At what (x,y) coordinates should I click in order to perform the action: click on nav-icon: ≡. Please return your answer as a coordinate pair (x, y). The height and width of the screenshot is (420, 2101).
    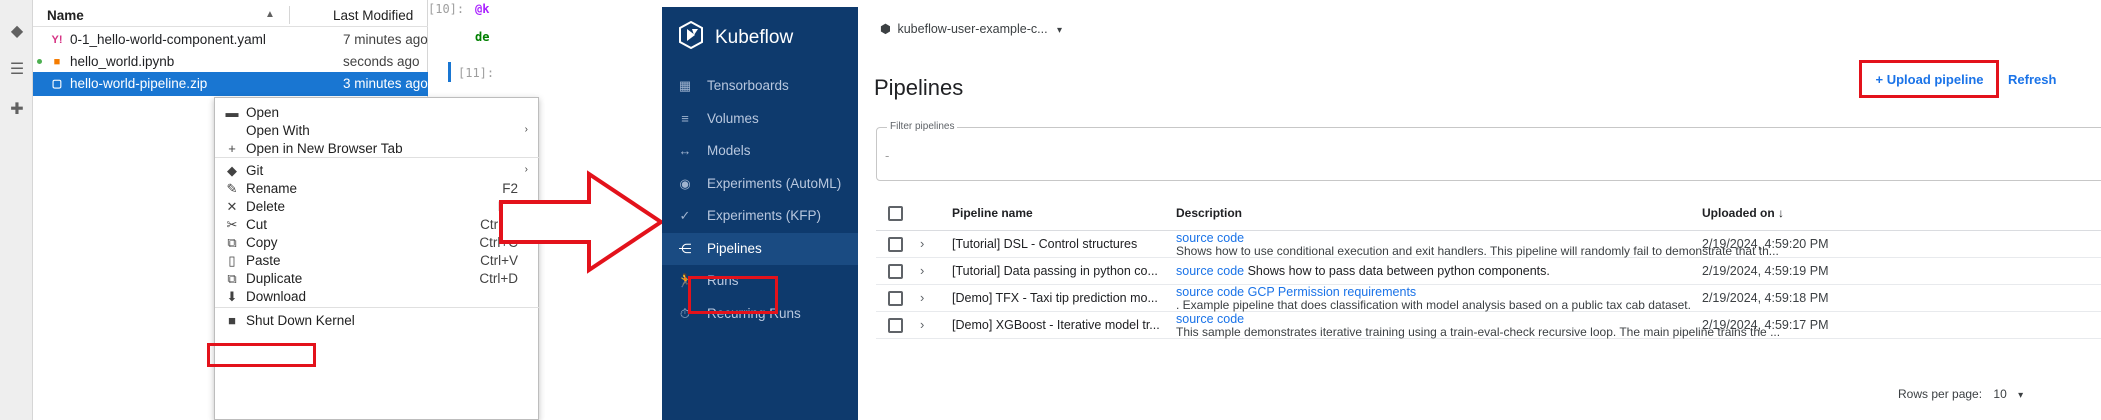
    Looking at the image, I should click on (685, 118).